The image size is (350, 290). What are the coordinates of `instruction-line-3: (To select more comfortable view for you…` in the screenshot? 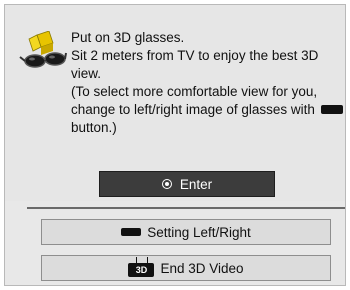 It's located at (194, 100).